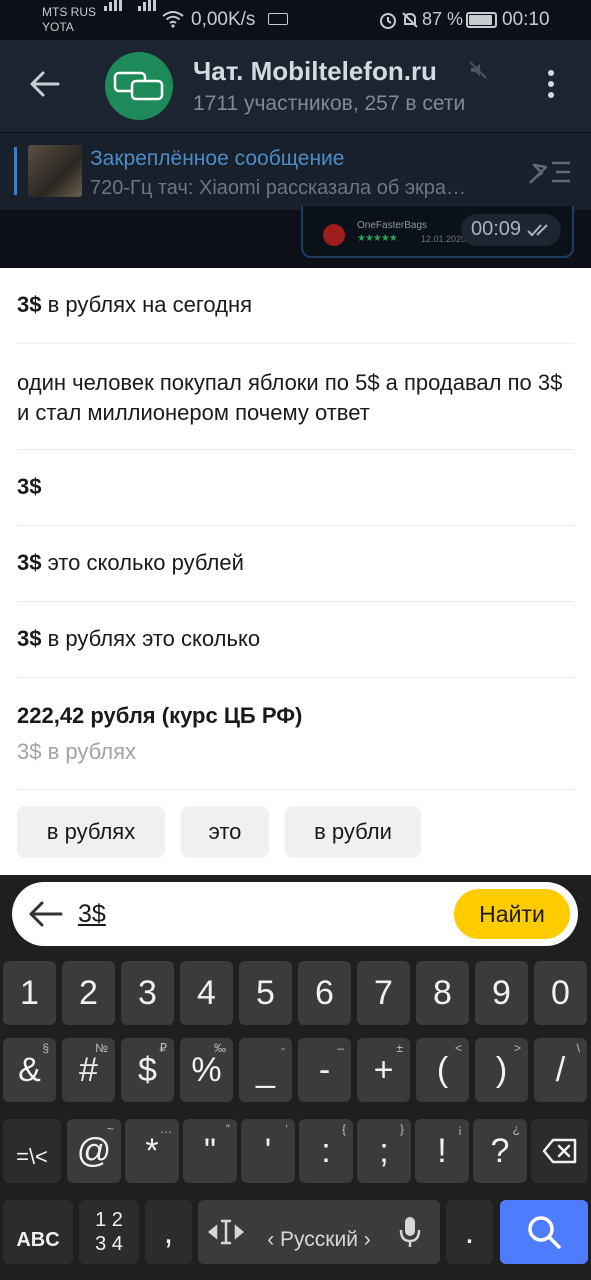 The image size is (591, 1280). I want to click on key-label: 2, so click(88, 993).